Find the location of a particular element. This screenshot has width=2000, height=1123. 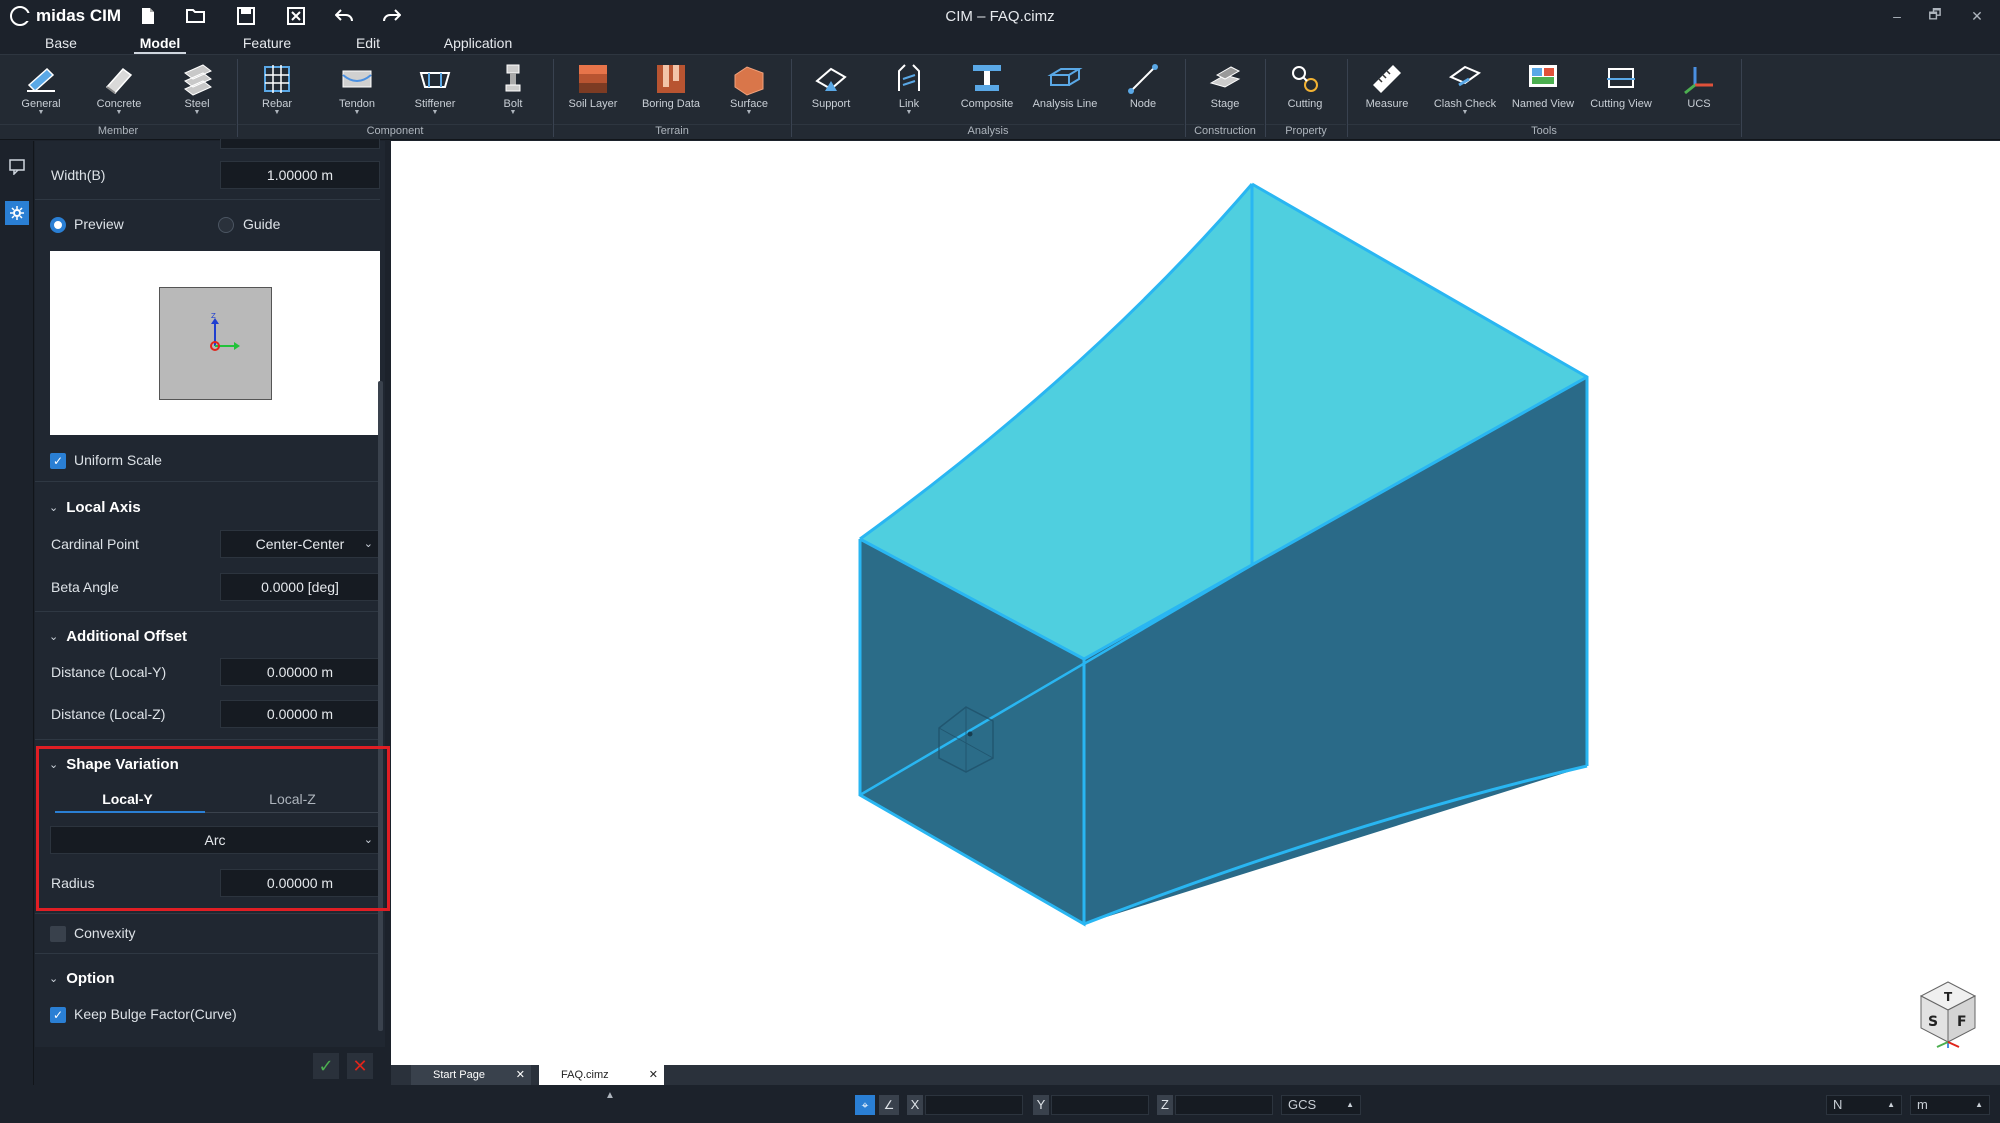

save-icon is located at coordinates (246, 16).